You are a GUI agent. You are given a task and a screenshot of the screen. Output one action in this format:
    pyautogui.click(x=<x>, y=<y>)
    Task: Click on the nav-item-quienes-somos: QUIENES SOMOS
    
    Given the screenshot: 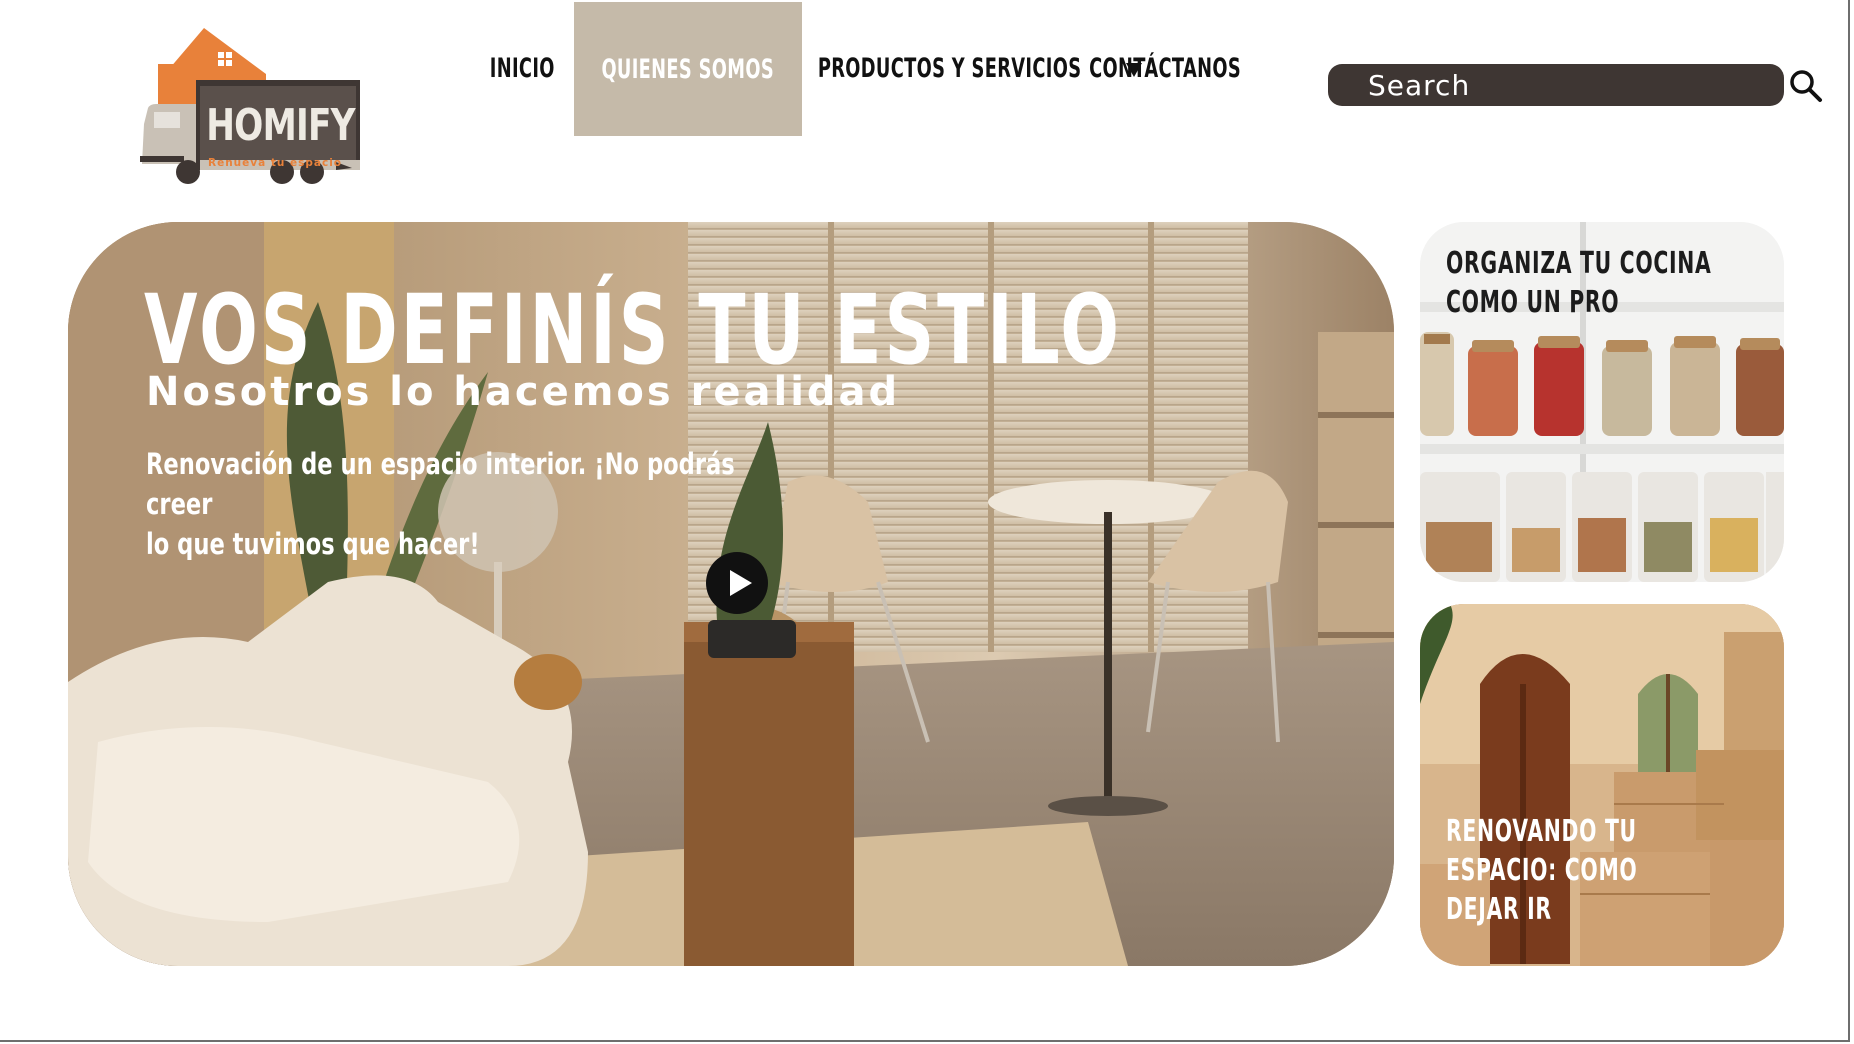 What is the action you would take?
    pyautogui.click(x=688, y=69)
    